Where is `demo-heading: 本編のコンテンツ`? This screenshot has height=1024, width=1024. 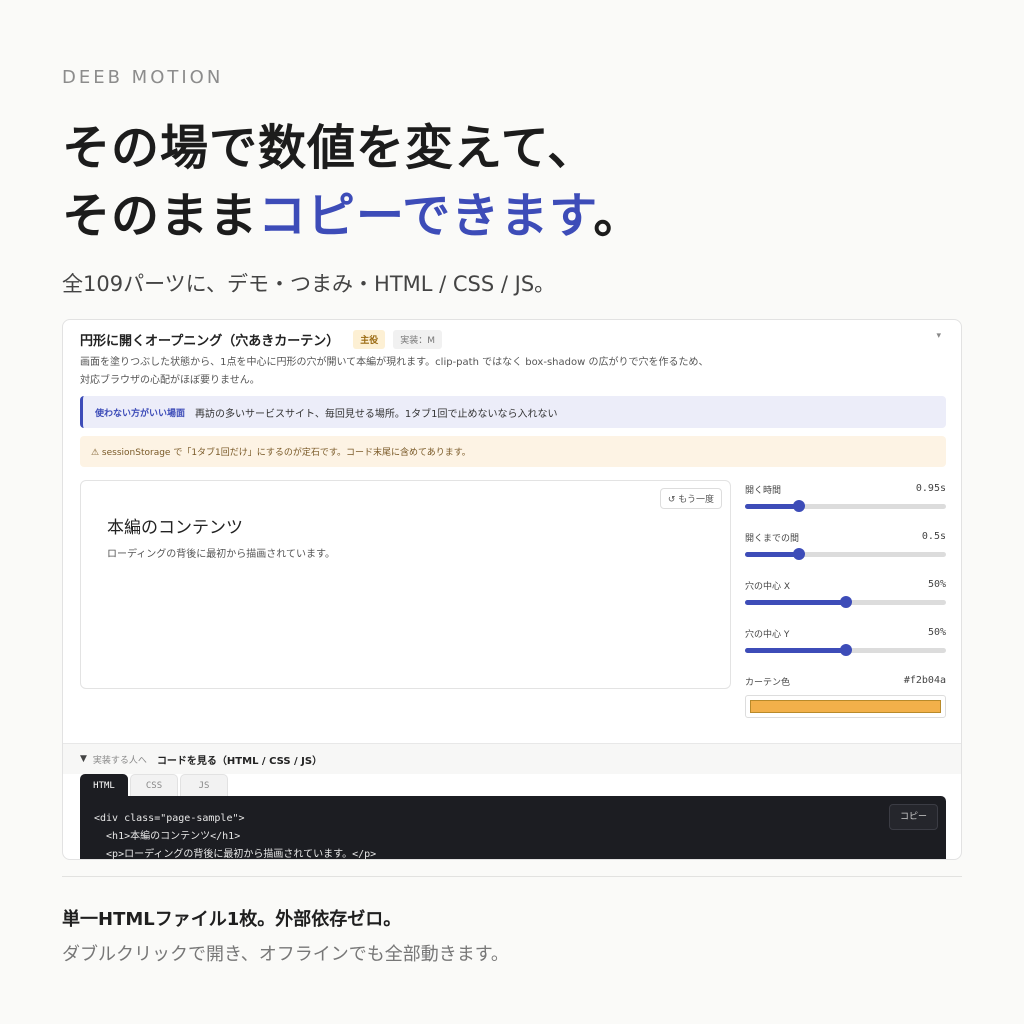
demo-heading: 本編のコンテンツ is located at coordinates (175, 528).